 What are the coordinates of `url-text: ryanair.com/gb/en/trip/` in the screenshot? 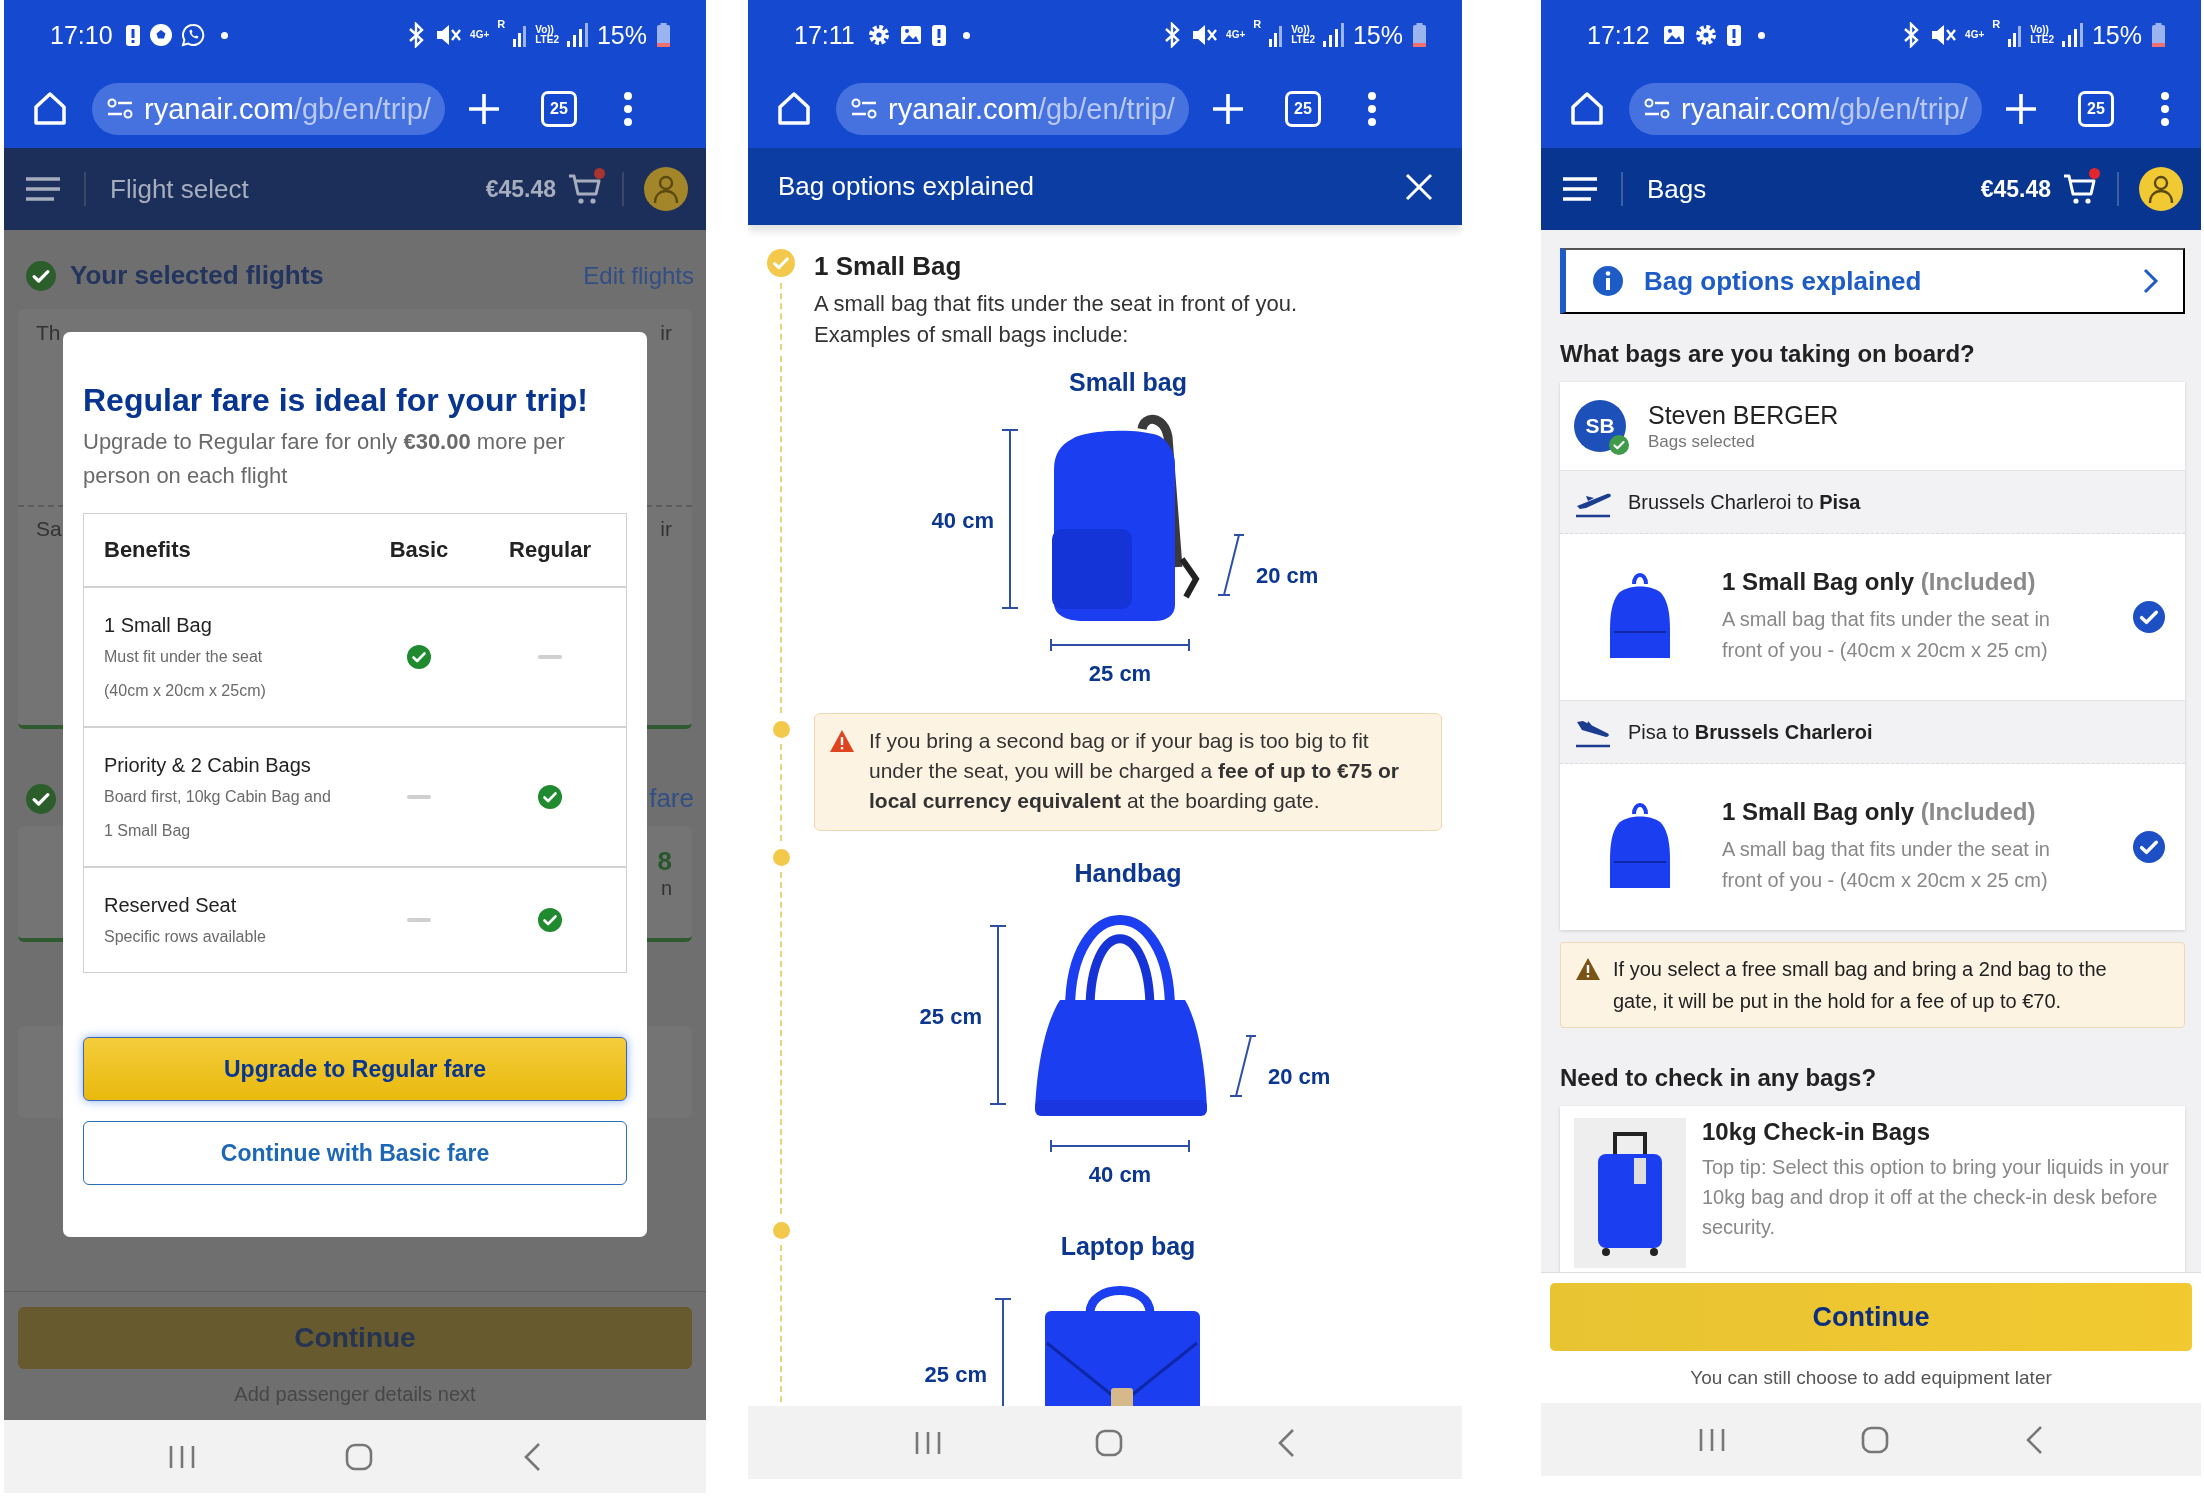 It's located at (1031, 109).